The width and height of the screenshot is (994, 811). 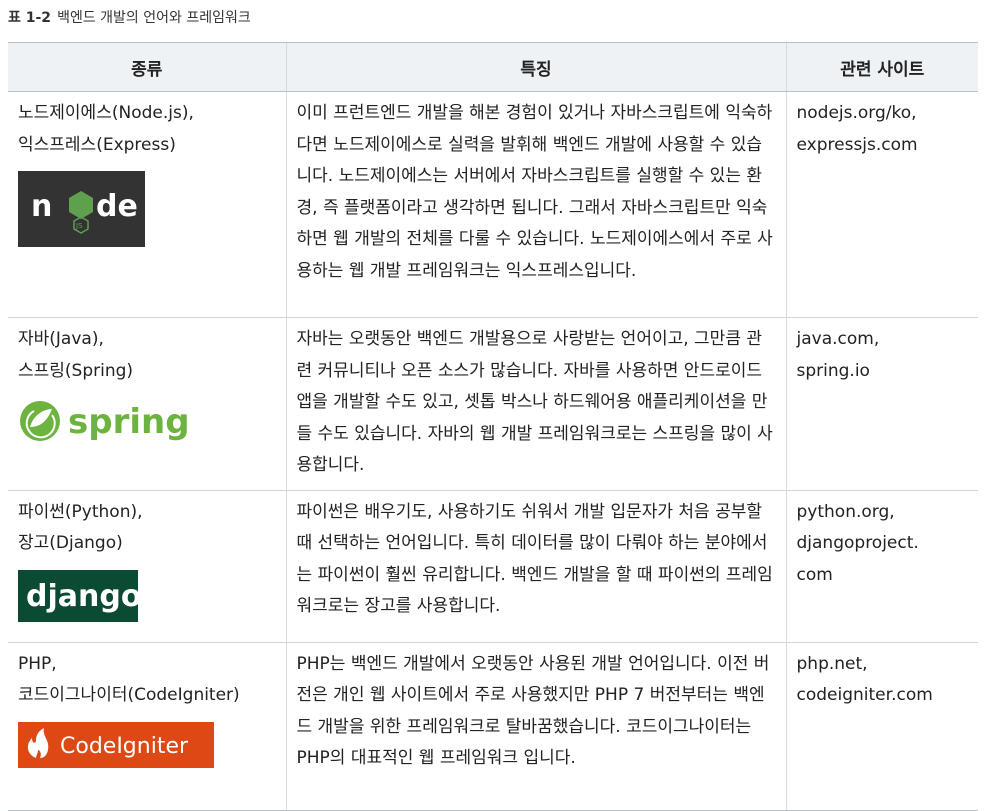 What do you see at coordinates (79, 226) in the screenshot?
I see `svg-text: JS` at bounding box center [79, 226].